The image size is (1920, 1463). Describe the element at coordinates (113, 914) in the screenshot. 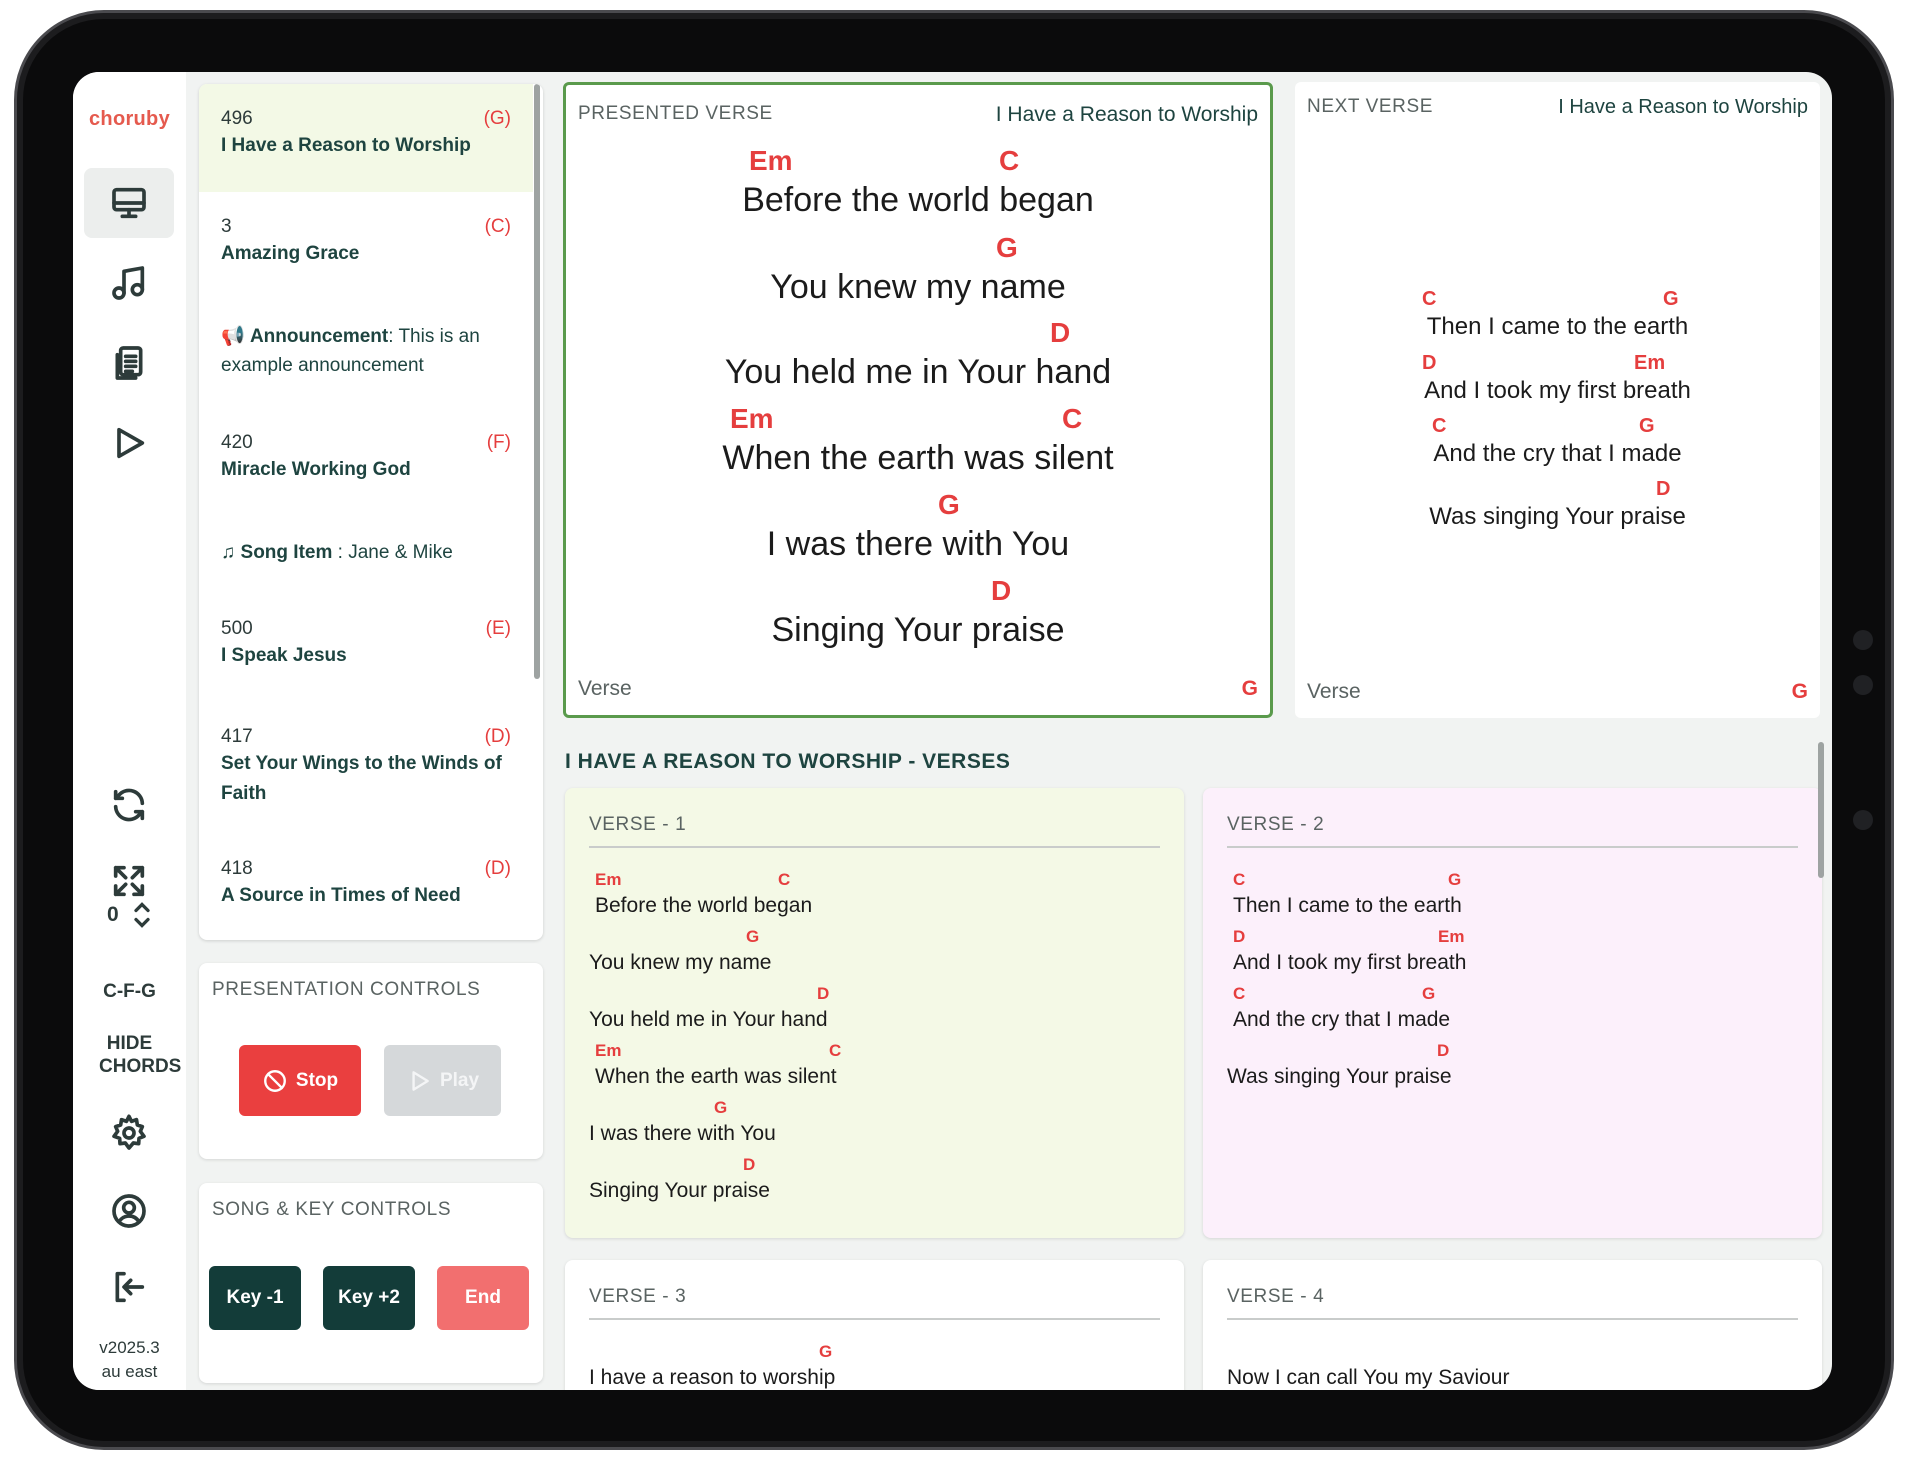

I see `zoom-value: 0` at that location.